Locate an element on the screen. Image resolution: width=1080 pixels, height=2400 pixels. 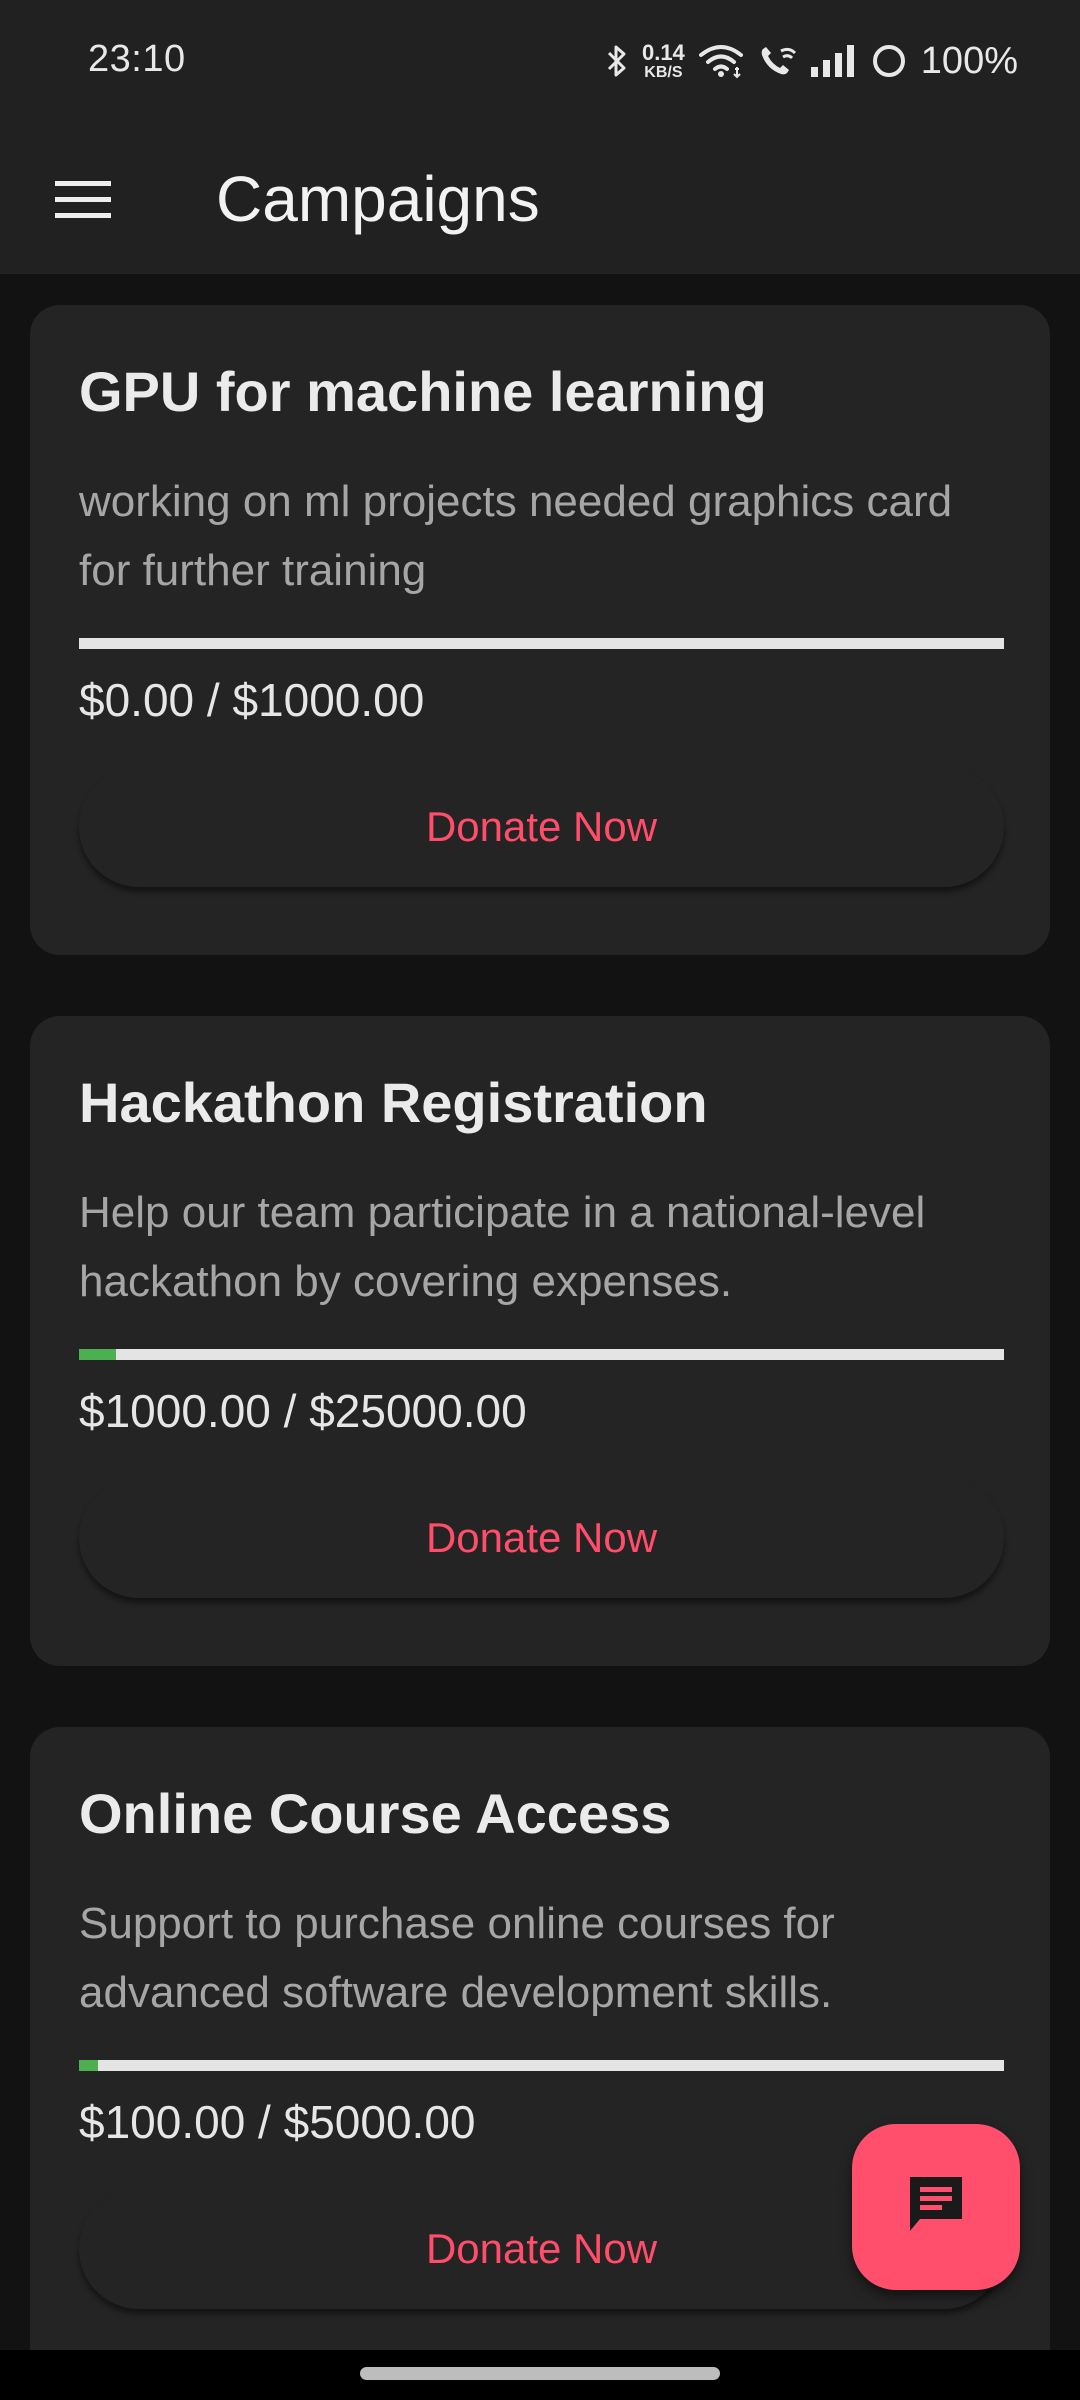
page-title: Campaigns is located at coordinates (378, 199).